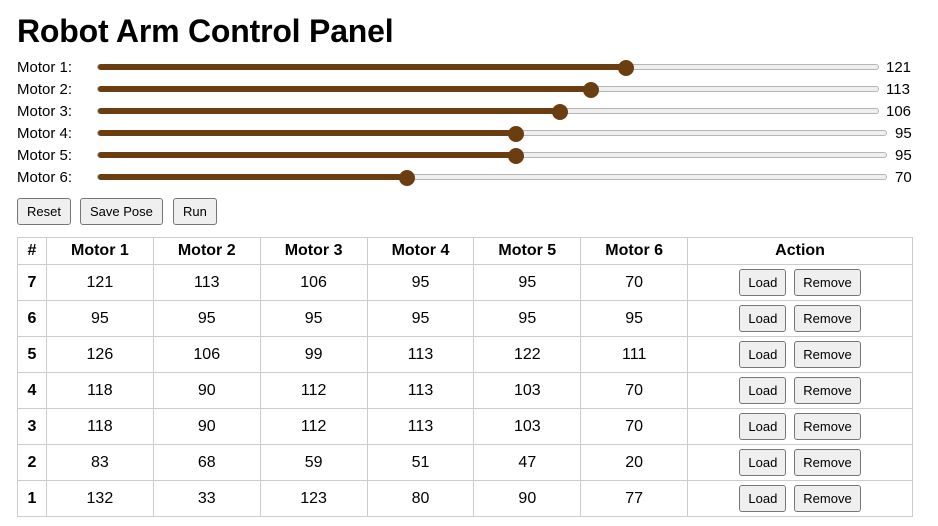 The width and height of the screenshot is (938, 526). What do you see at coordinates (420, 462) in the screenshot?
I see `motor-4-cell: 51` at bounding box center [420, 462].